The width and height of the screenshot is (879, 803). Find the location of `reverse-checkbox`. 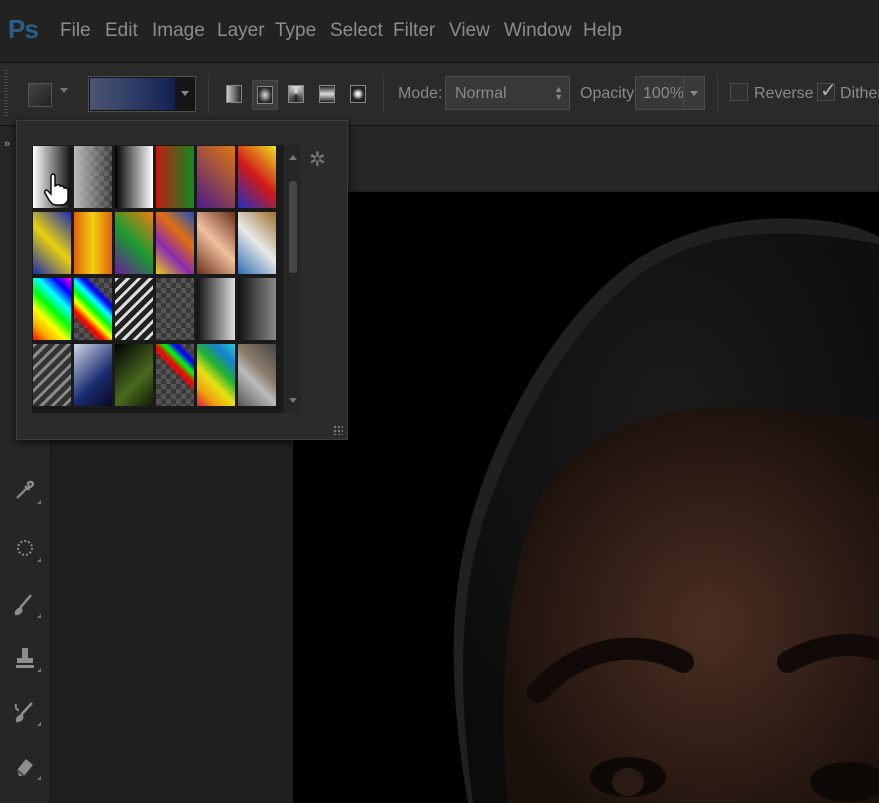

reverse-checkbox is located at coordinates (739, 92).